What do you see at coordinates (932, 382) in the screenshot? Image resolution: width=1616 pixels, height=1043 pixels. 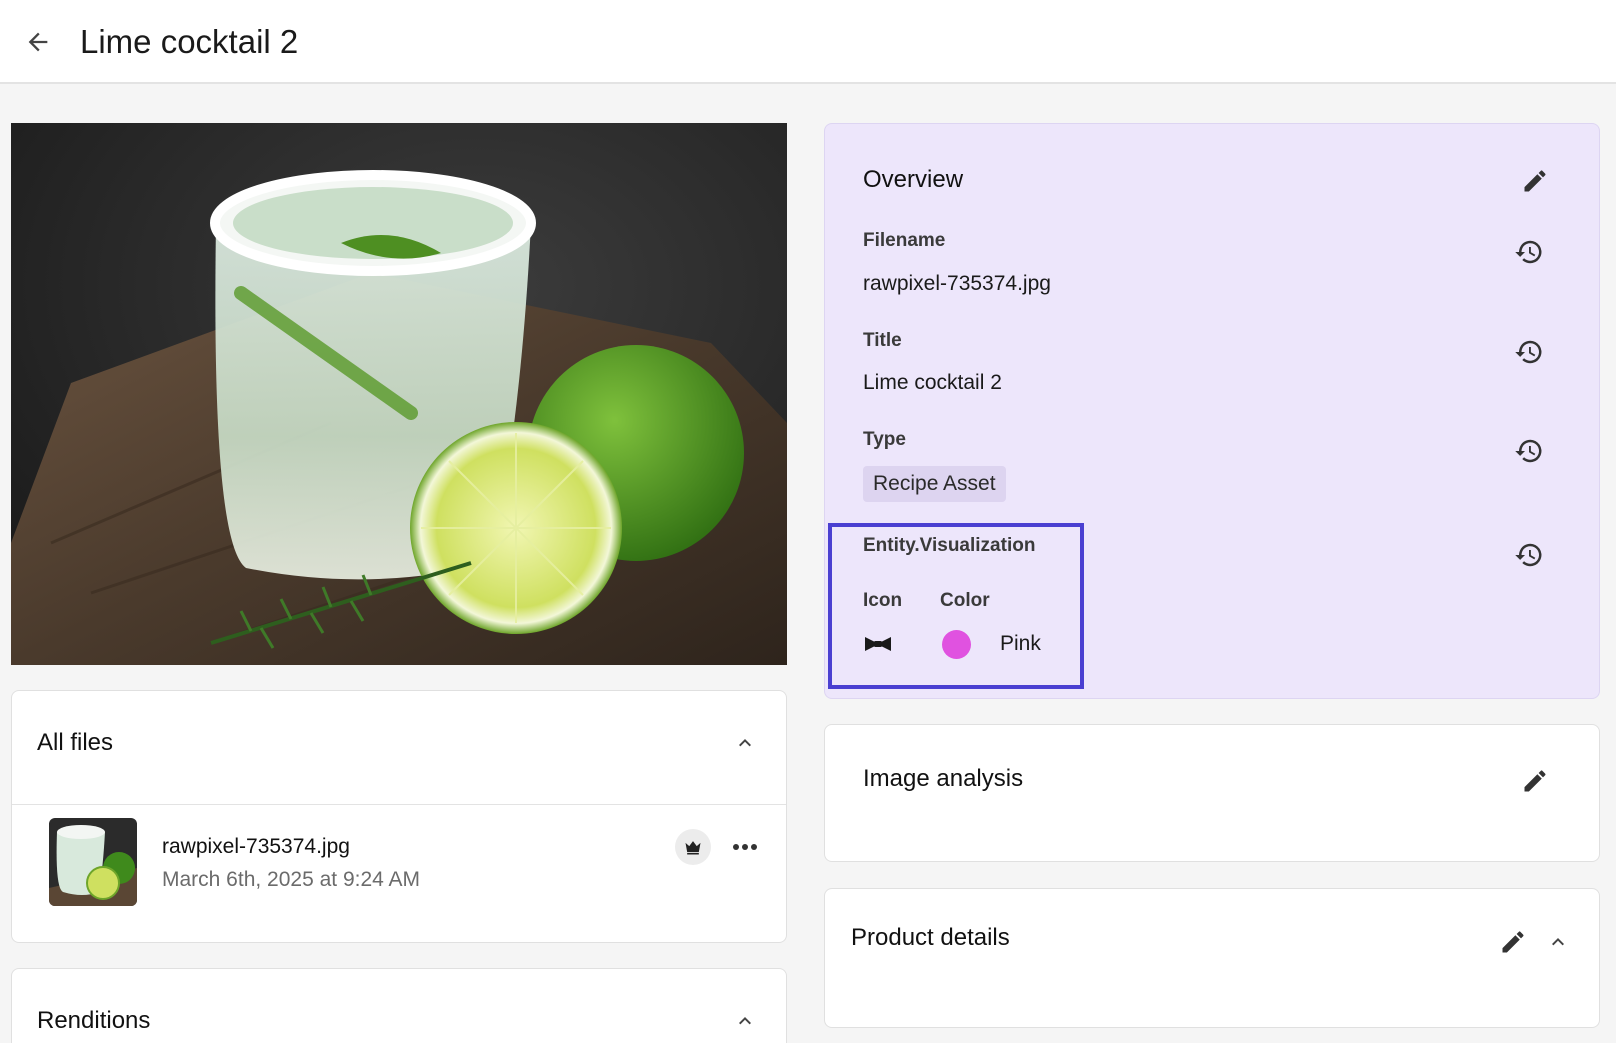 I see `title-value: Lime cocktail 2` at bounding box center [932, 382].